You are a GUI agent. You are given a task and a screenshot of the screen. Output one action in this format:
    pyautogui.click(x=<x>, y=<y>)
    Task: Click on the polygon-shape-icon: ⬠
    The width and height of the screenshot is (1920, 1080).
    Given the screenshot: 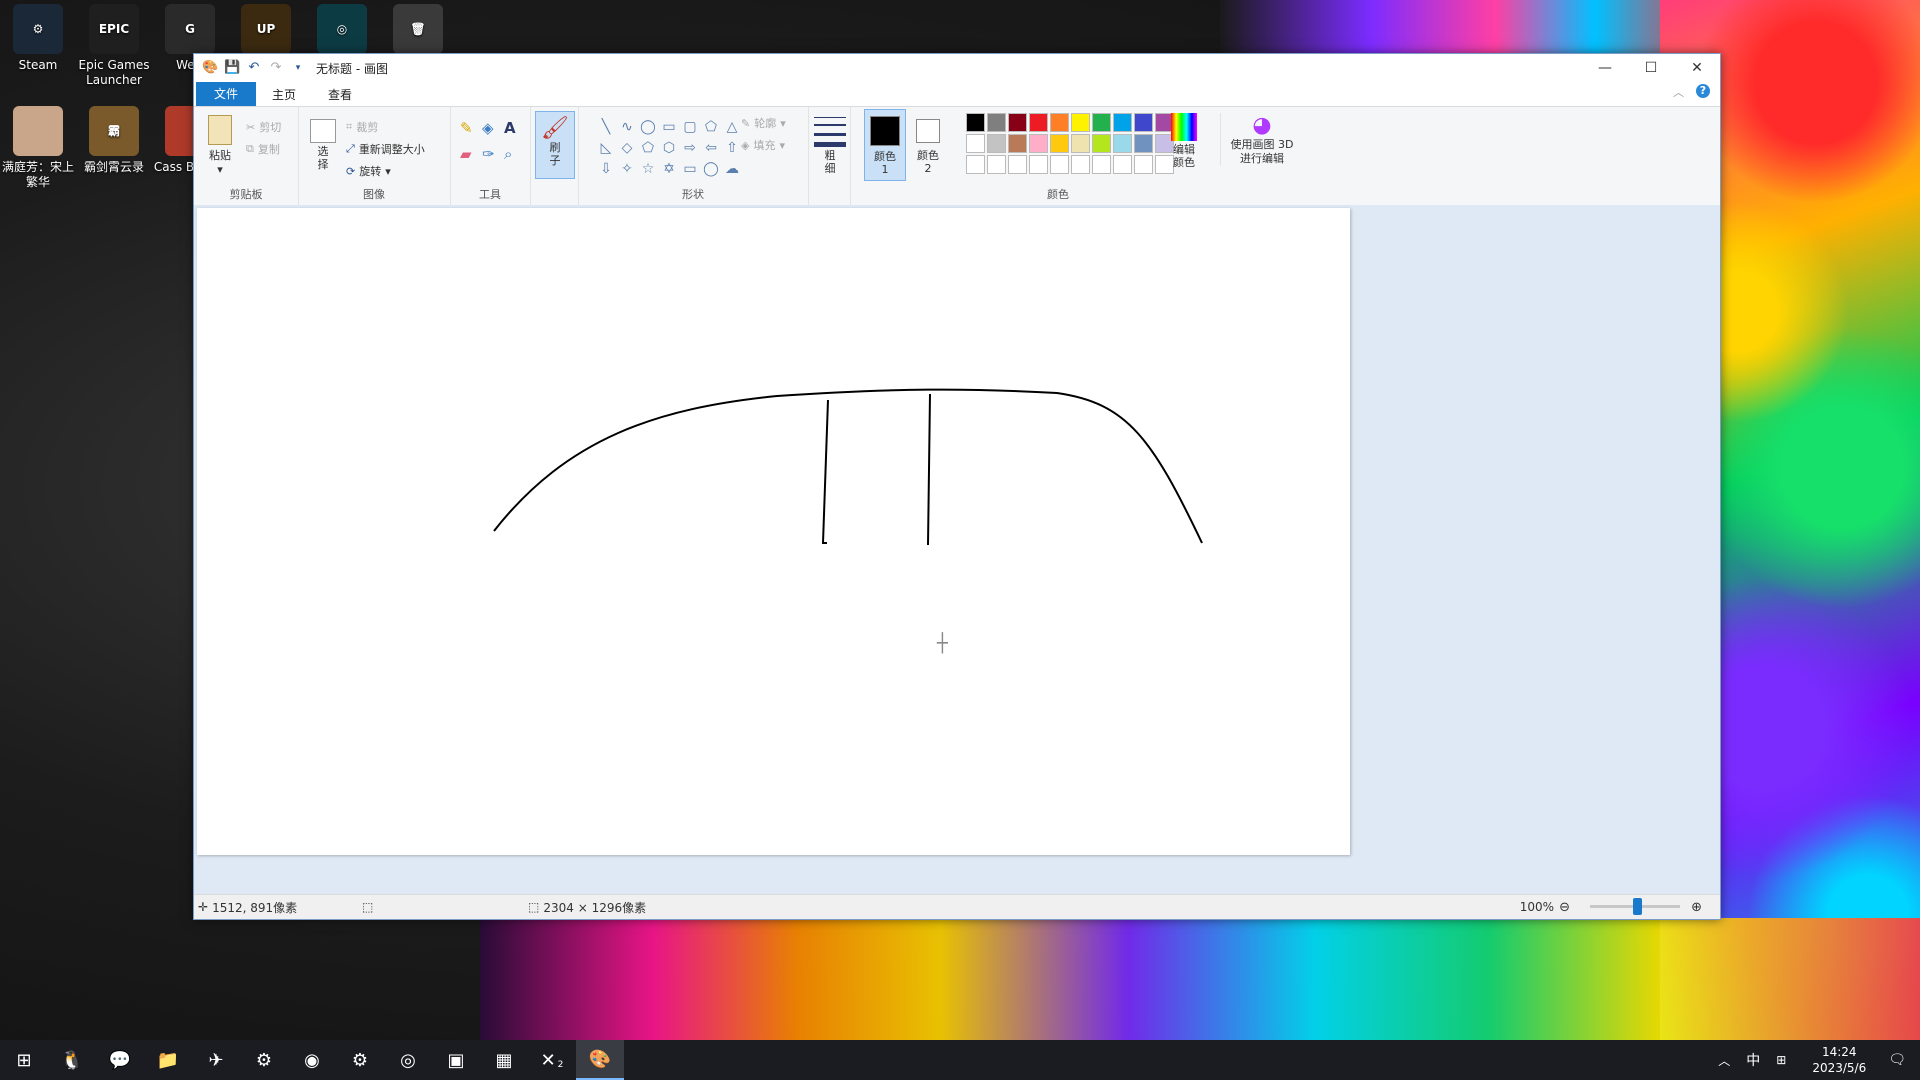 What is the action you would take?
    pyautogui.click(x=711, y=127)
    